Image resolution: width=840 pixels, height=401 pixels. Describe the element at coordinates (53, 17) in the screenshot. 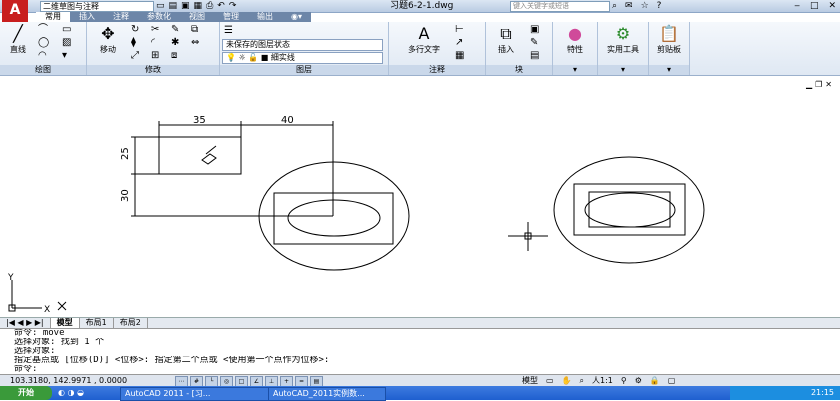

I see `tab-home: 常用` at that location.